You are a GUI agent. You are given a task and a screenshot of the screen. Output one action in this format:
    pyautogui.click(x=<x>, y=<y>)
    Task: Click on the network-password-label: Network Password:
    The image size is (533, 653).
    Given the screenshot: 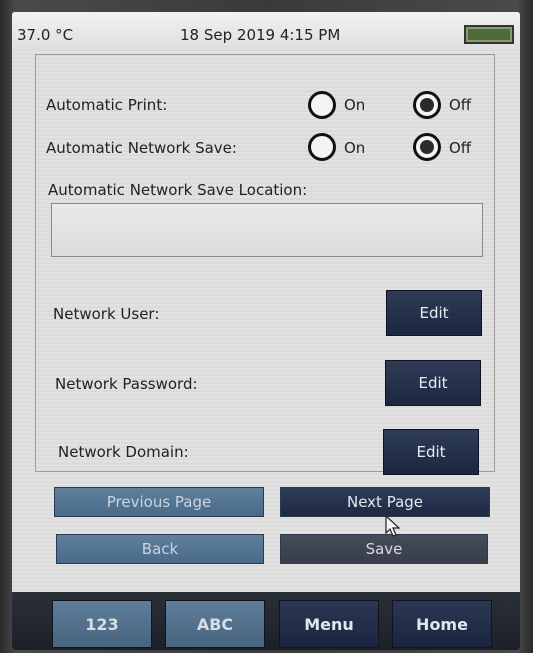 What is the action you would take?
    pyautogui.click(x=126, y=384)
    